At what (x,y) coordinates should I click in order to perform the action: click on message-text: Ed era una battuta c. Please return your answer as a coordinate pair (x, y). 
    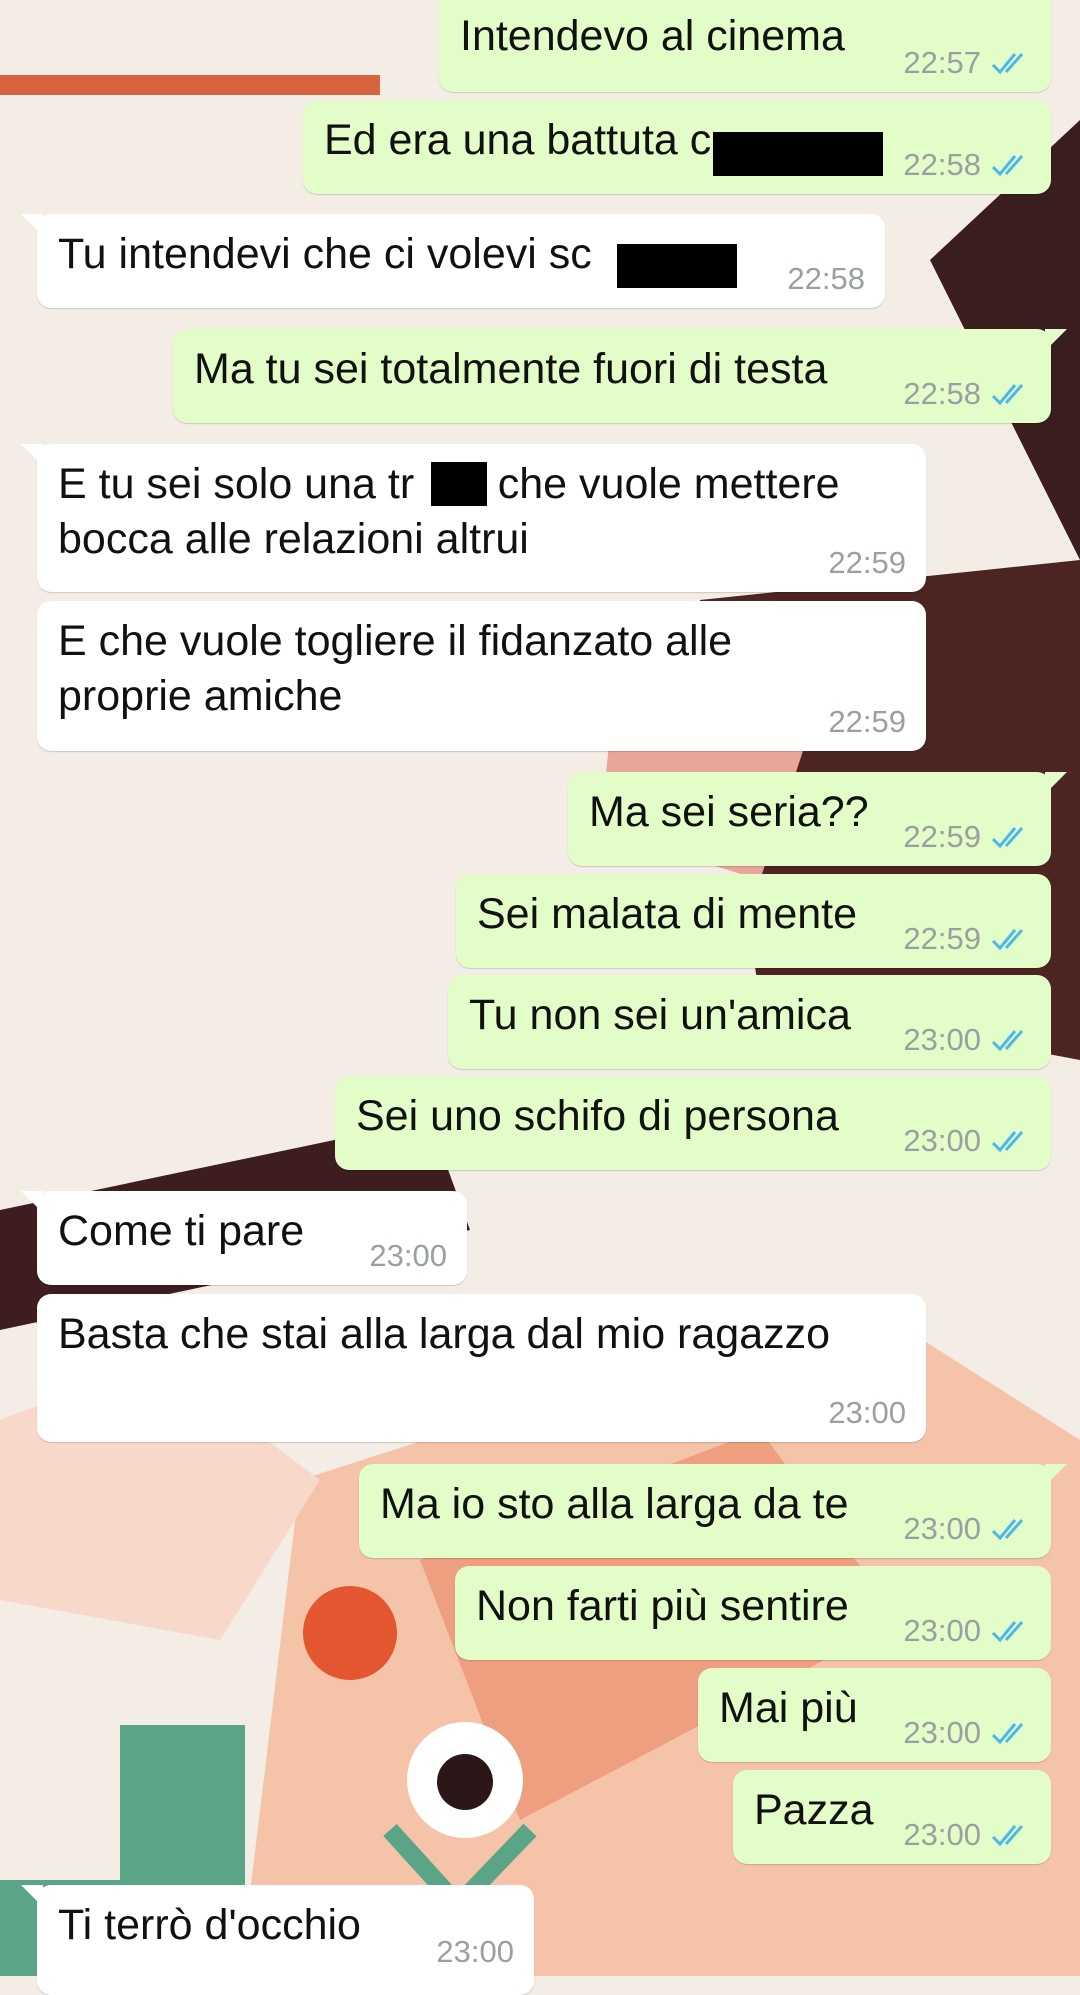
    Looking at the image, I should click on (518, 140).